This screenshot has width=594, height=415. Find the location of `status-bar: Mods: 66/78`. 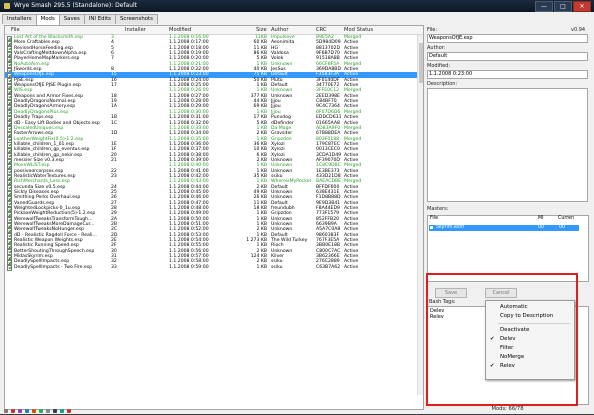

status-bar: Mods: 66/78 is located at coordinates (507, 409).